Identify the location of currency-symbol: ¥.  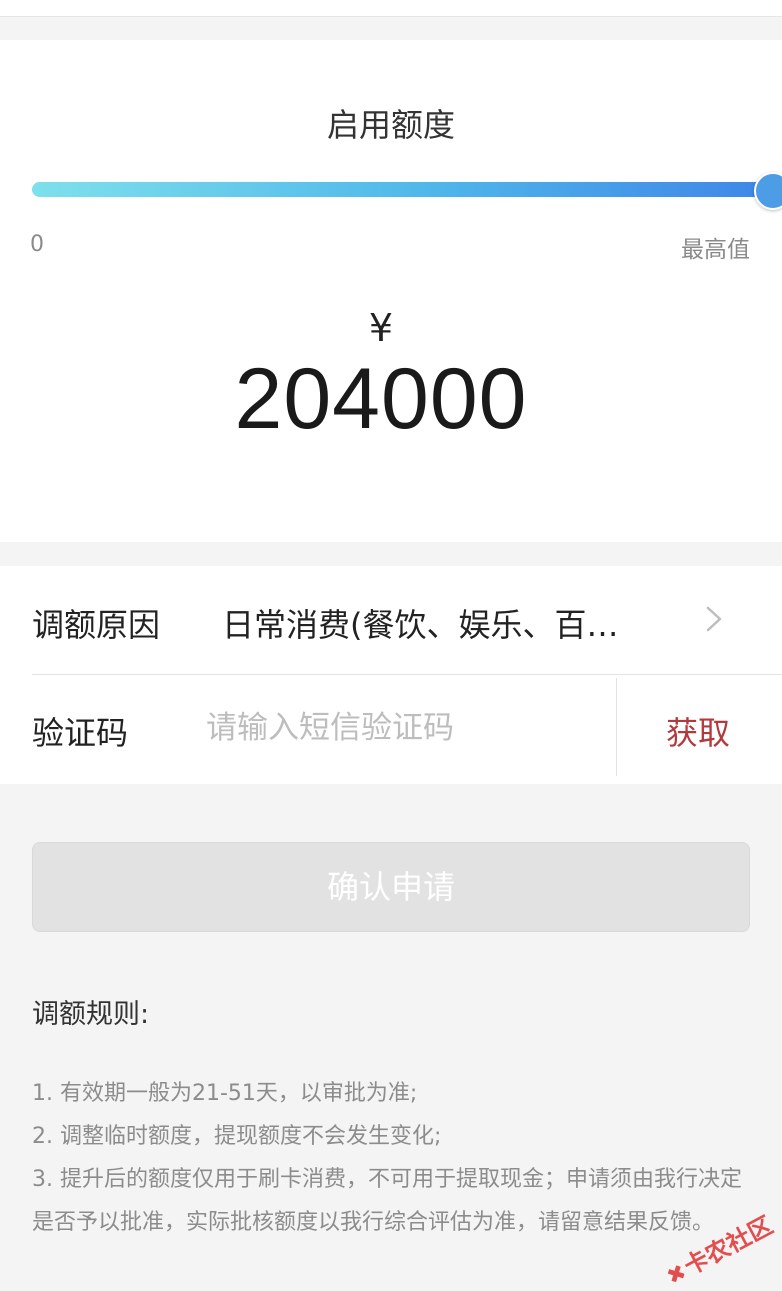
(381, 328).